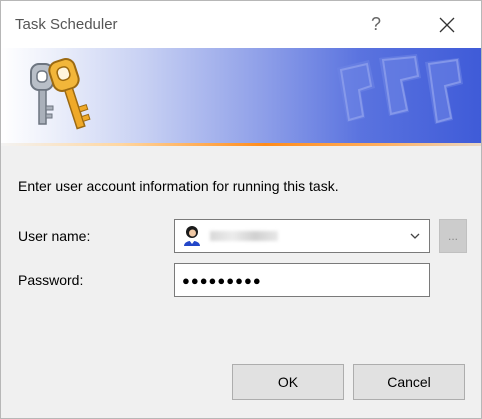  I want to click on cancel-button: Cancel, so click(409, 382).